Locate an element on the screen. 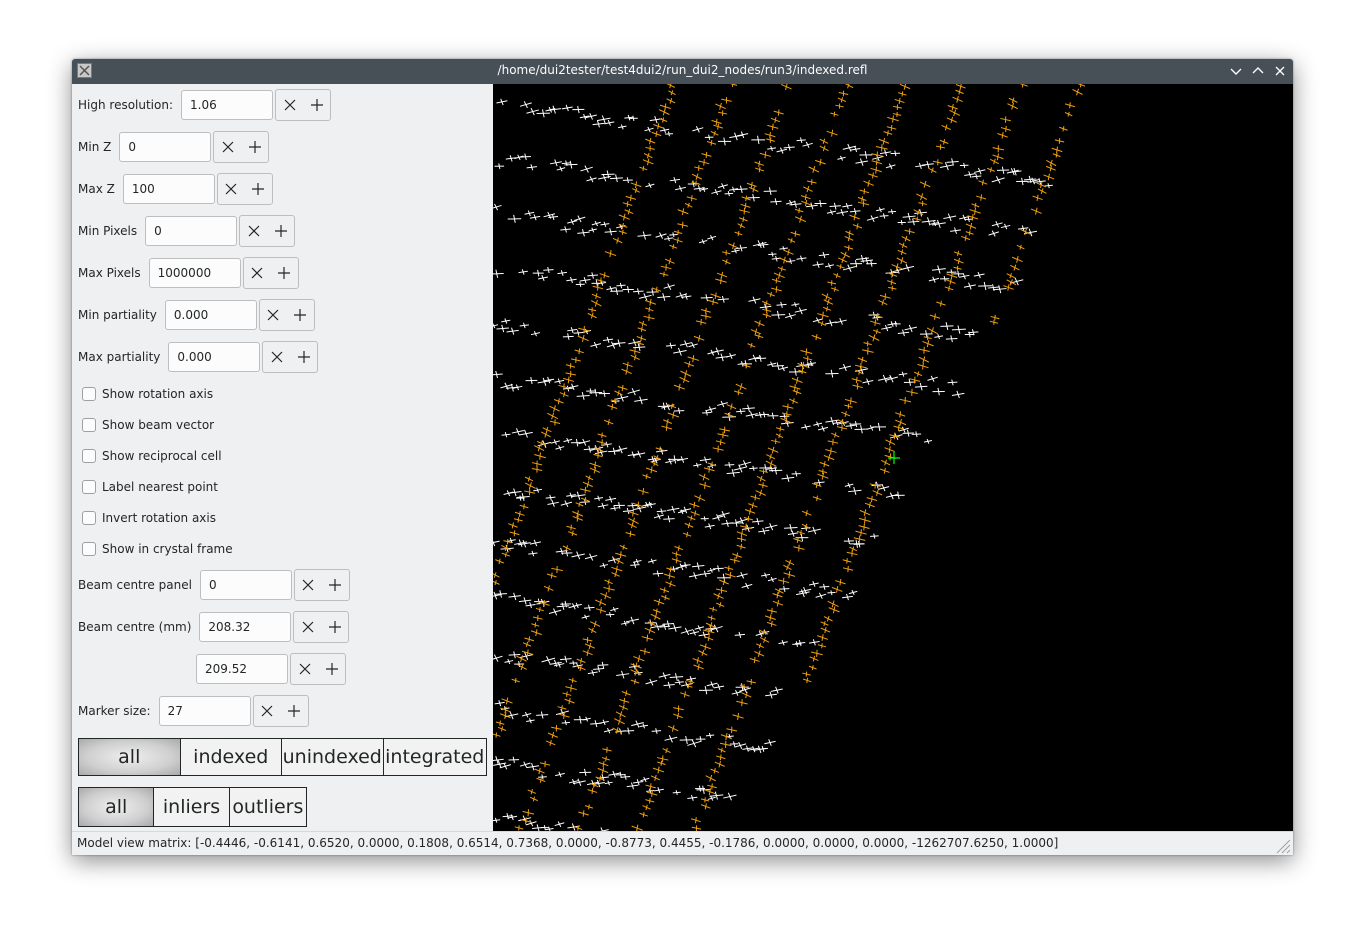 Image resolution: width=1366 pixels, height=940 pixels. show-rotation-axis-checkbox is located at coordinates (89, 394).